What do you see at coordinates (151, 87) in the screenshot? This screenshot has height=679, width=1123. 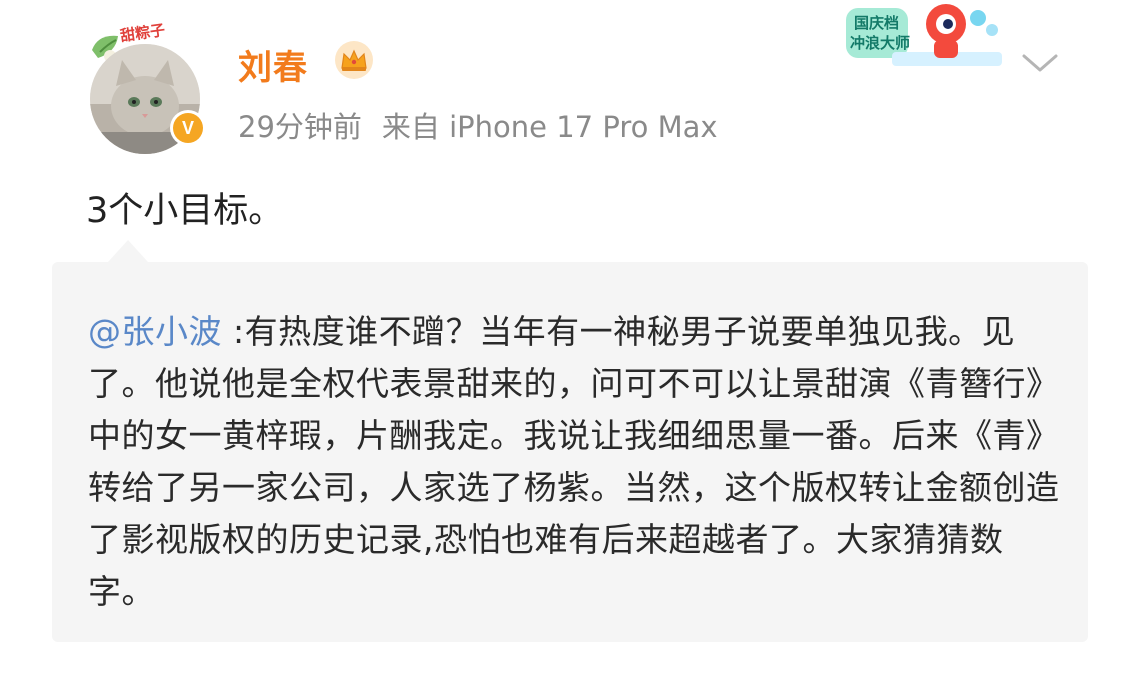 I see `avatar-area: 甜粽子 V` at bounding box center [151, 87].